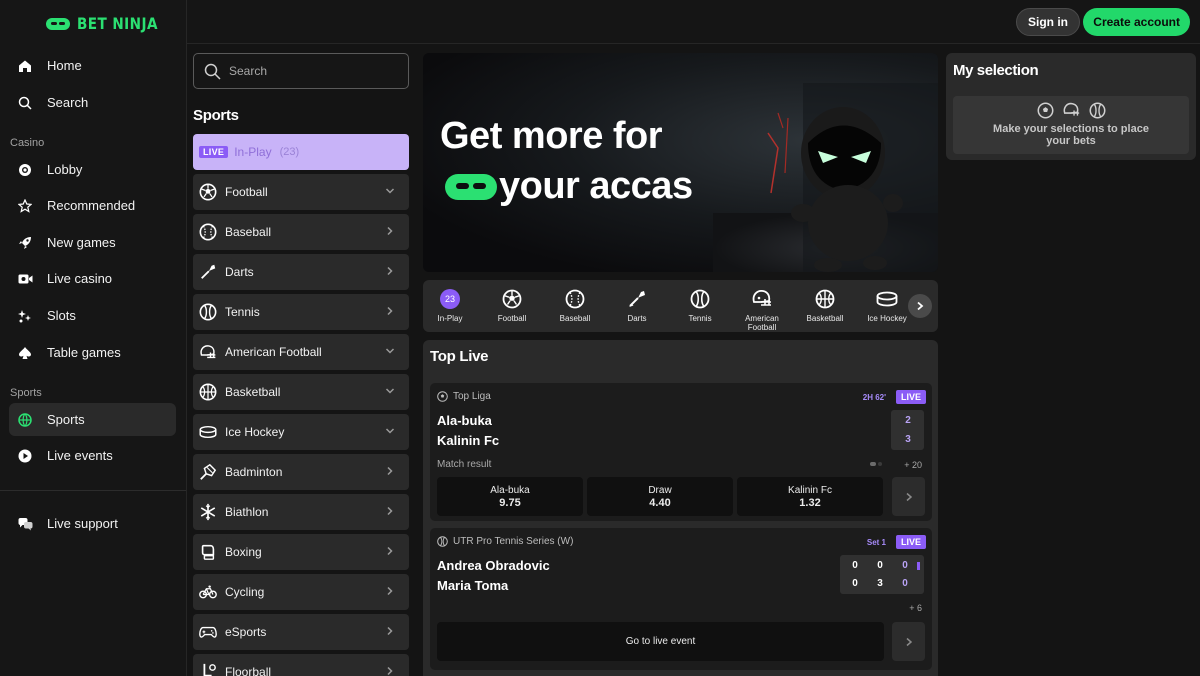  What do you see at coordinates (26, 393) in the screenshot?
I see `nav-section-sports: Sports` at bounding box center [26, 393].